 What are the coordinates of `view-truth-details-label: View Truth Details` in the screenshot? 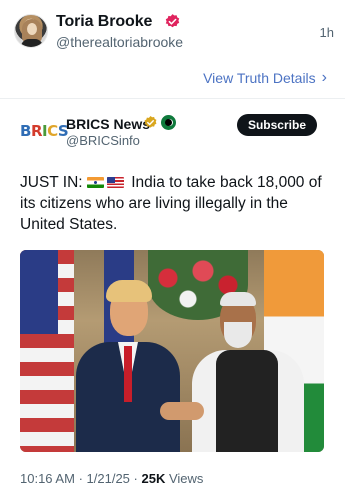 It's located at (259, 78).